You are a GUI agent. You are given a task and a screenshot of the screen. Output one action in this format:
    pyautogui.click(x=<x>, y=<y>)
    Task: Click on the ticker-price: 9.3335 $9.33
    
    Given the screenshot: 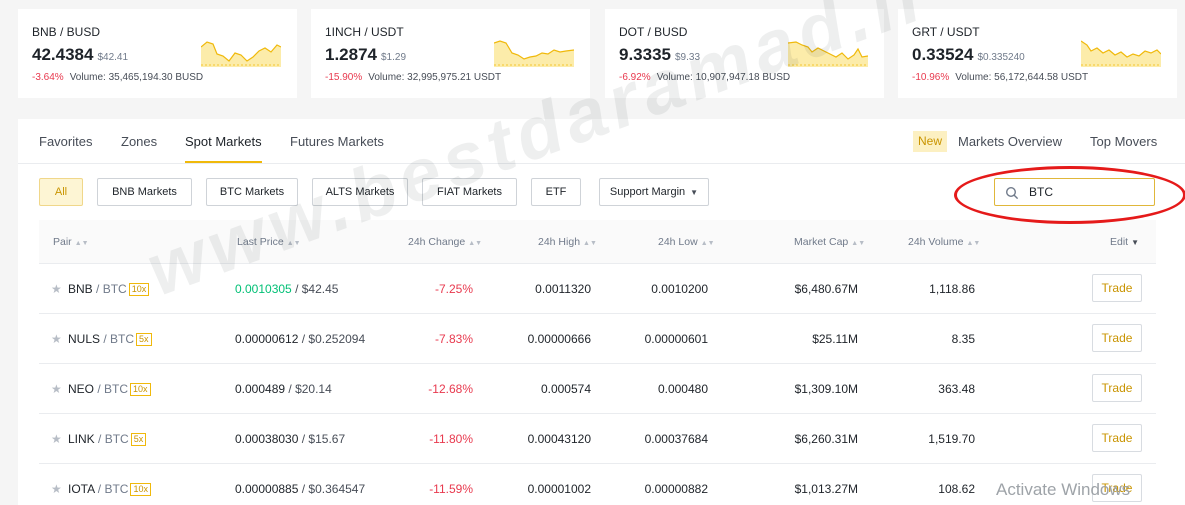 What is the action you would take?
    pyautogui.click(x=660, y=54)
    